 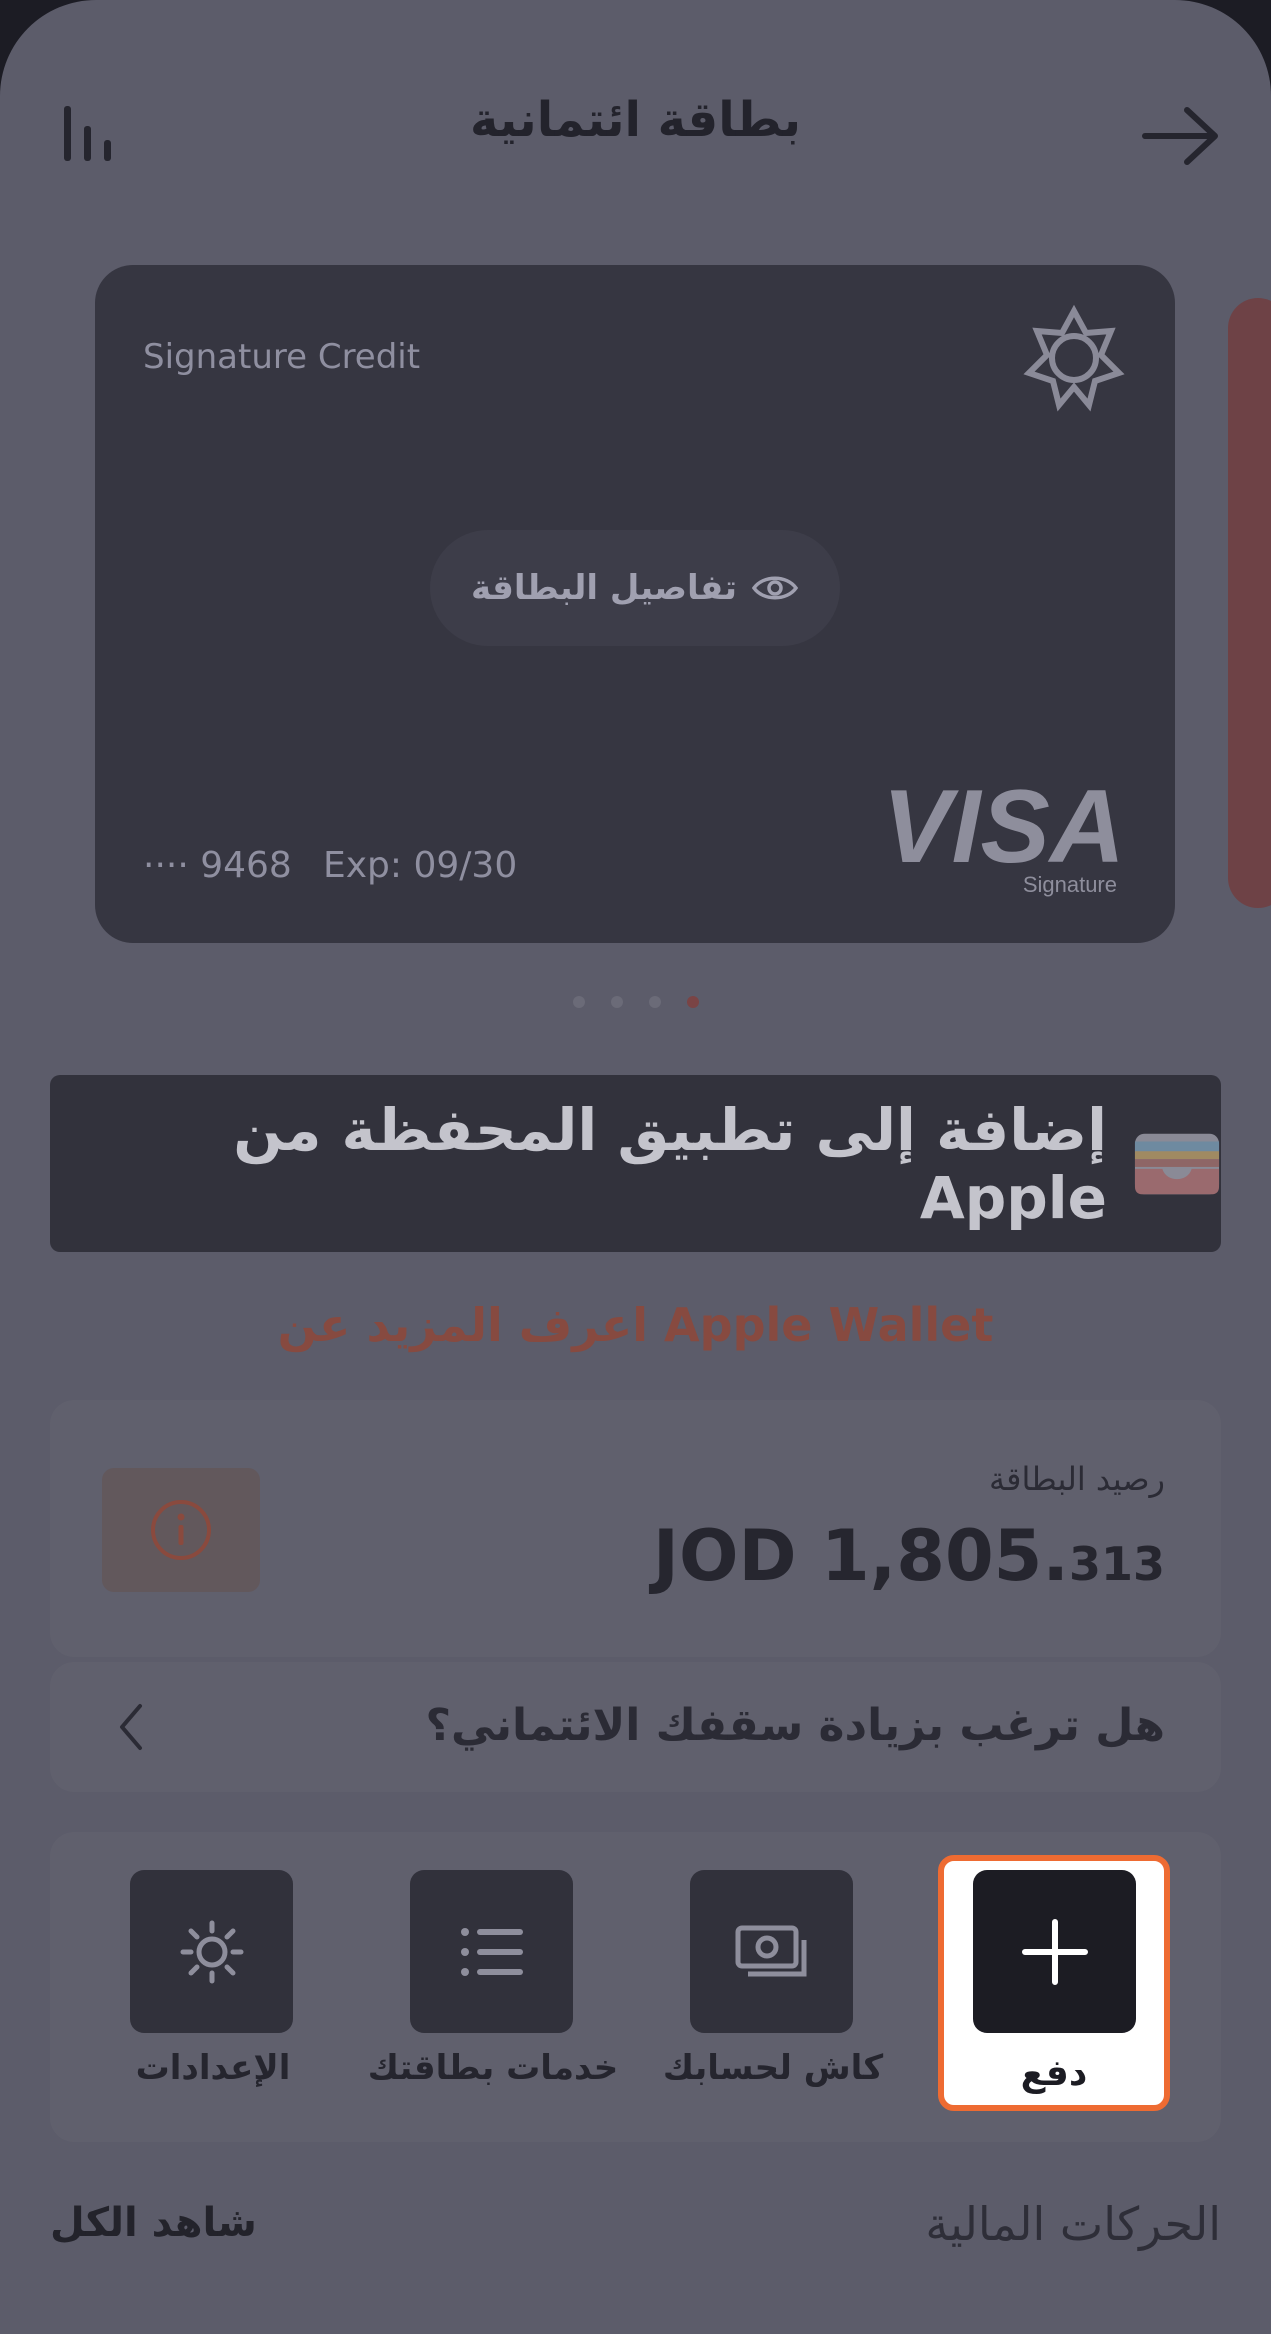 What do you see at coordinates (944, 1556) in the screenshot?
I see `balance-whole: 1,805.` at bounding box center [944, 1556].